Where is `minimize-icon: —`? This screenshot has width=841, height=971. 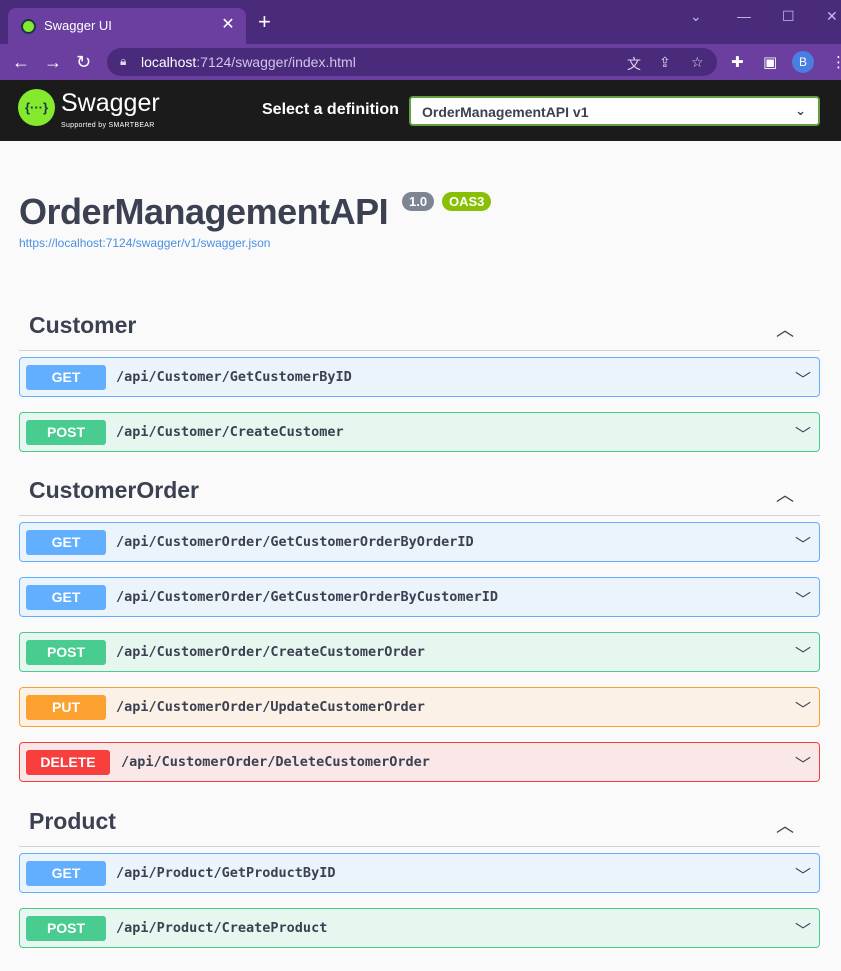
minimize-icon: — is located at coordinates (744, 16).